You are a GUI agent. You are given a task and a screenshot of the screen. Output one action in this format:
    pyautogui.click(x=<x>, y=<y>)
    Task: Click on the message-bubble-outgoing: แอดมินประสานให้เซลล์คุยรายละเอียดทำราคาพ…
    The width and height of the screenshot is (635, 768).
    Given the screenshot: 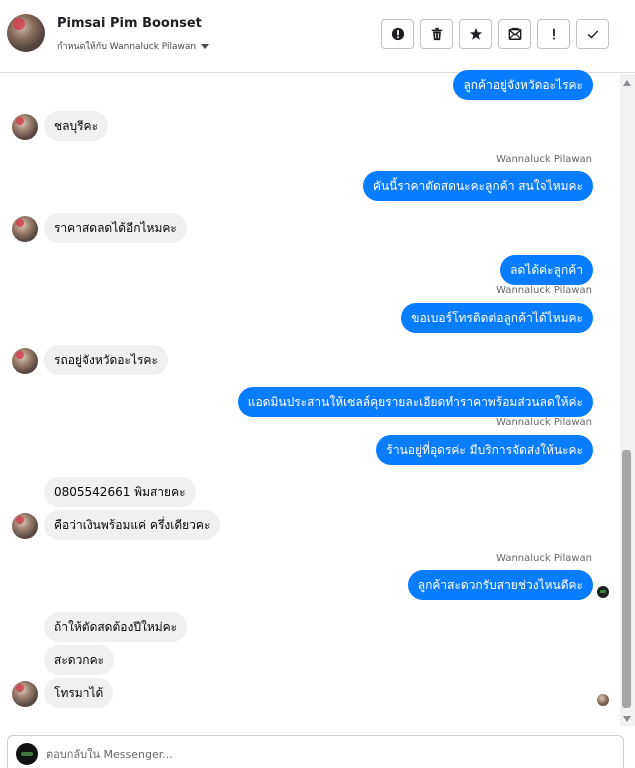 What is the action you would take?
    pyautogui.click(x=415, y=402)
    